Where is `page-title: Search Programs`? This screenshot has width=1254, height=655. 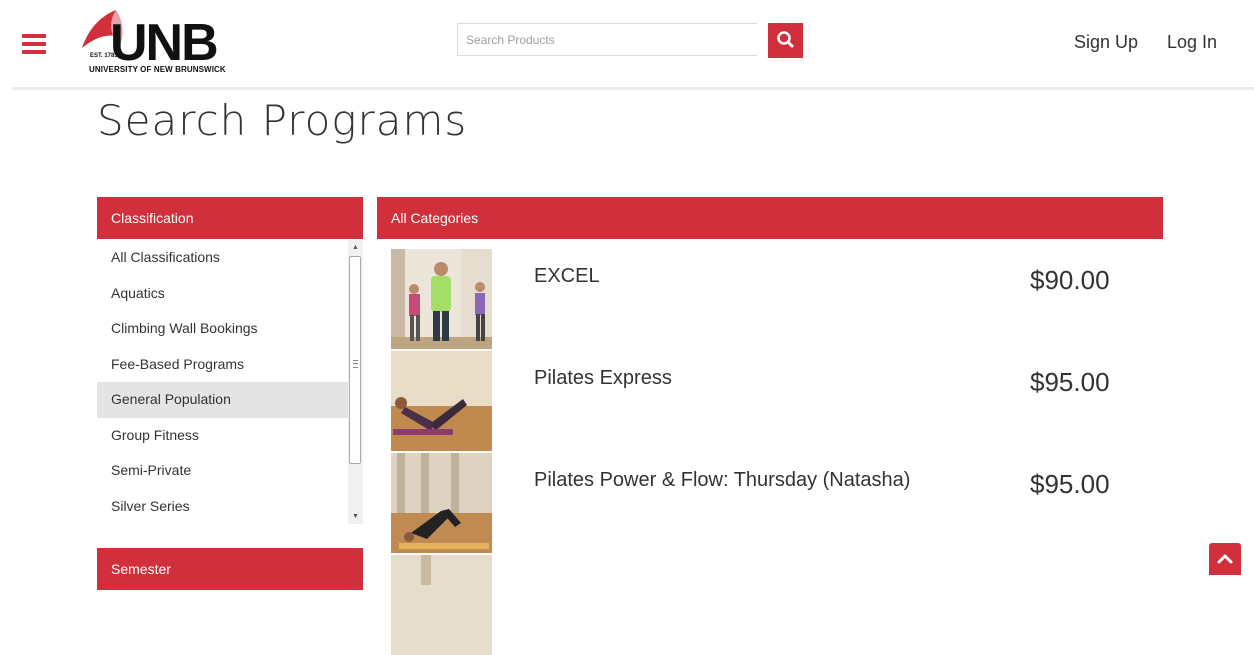
page-title: Search Programs is located at coordinates (282, 120).